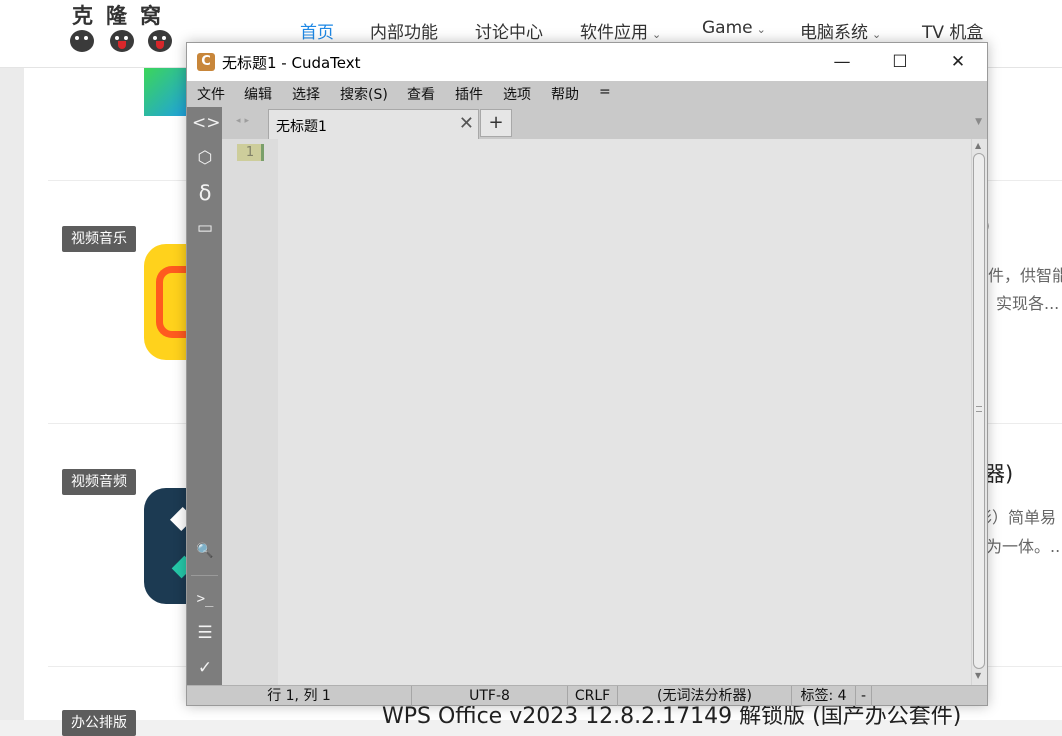 This screenshot has width=1062, height=736. I want to click on status-caret-position: 行 1, 列 1, so click(299, 696).